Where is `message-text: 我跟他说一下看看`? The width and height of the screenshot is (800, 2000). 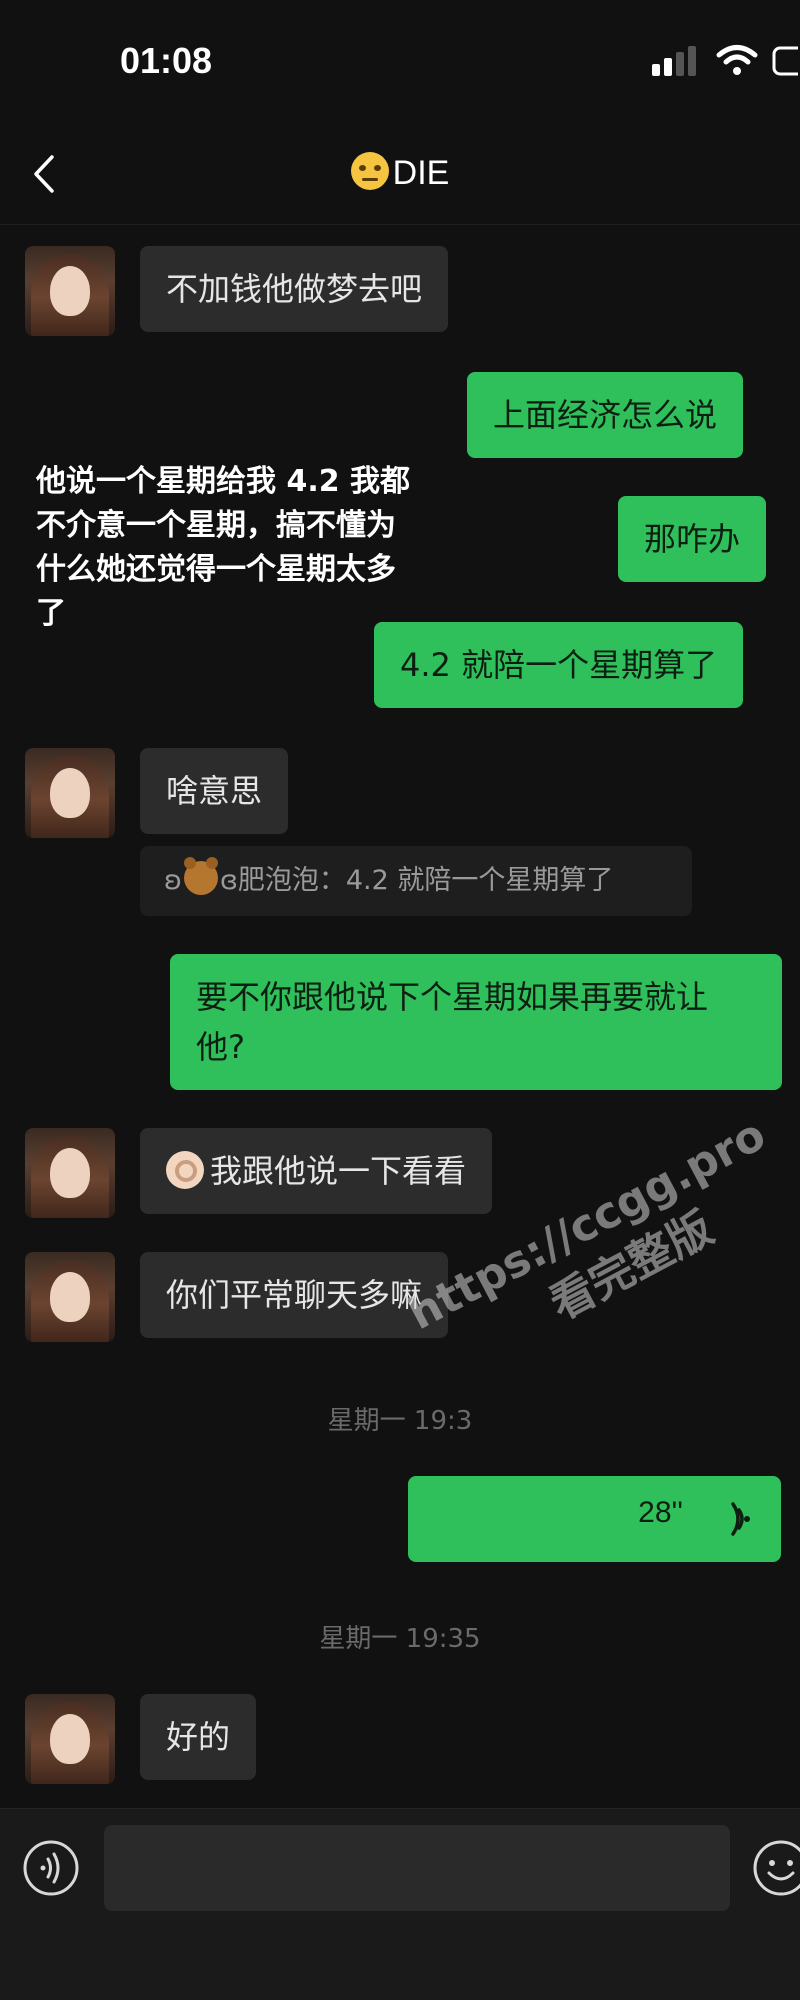 message-text: 我跟他说一下看看 is located at coordinates (338, 1171).